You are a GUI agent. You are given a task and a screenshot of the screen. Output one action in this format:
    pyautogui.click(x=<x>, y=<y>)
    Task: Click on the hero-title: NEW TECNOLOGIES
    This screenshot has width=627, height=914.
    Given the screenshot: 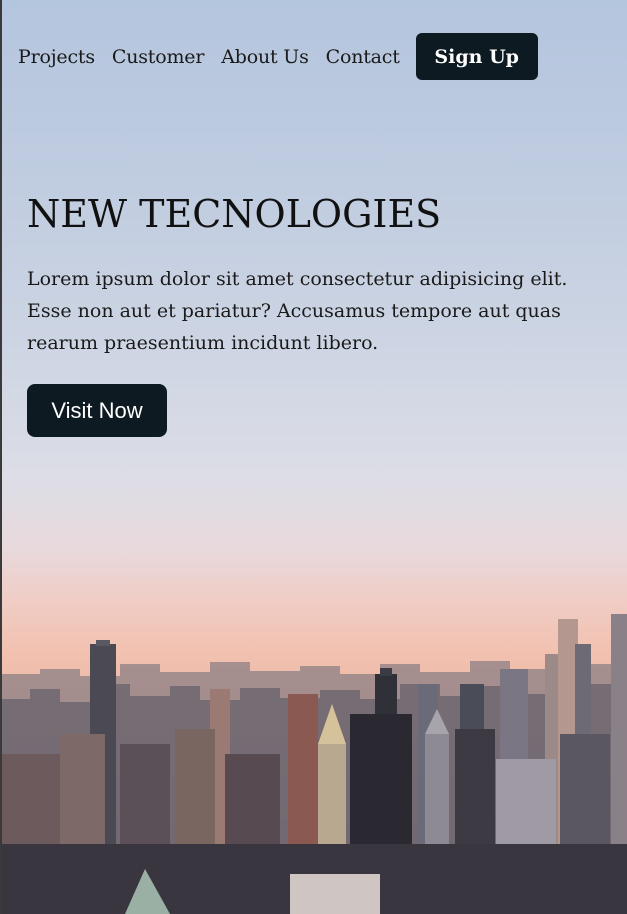 What is the action you would take?
    pyautogui.click(x=234, y=214)
    